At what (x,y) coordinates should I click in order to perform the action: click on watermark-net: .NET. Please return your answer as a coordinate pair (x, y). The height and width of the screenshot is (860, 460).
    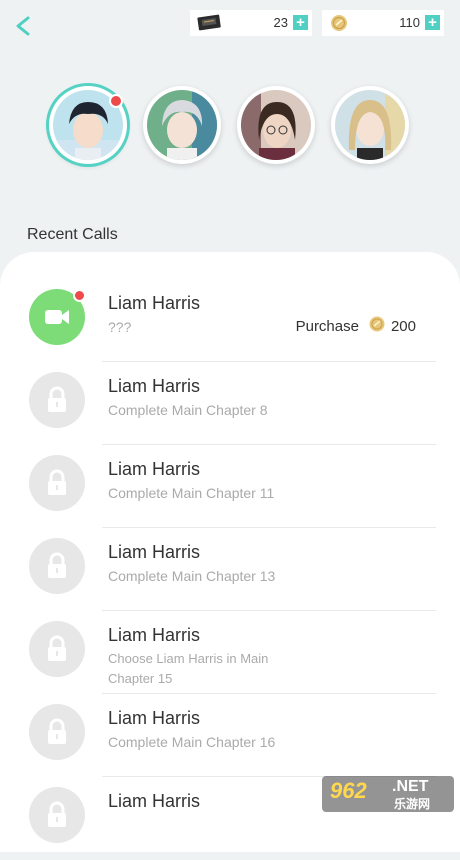
    Looking at the image, I should click on (410, 786).